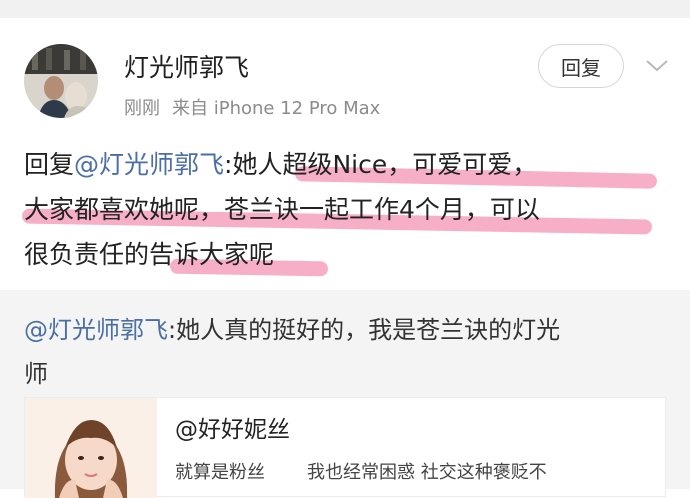 The height and width of the screenshot is (498, 690). Describe the element at coordinates (427, 472) in the screenshot. I see `card-desc-part-2: 我也经常困惑 社交这种褒贬不` at that location.